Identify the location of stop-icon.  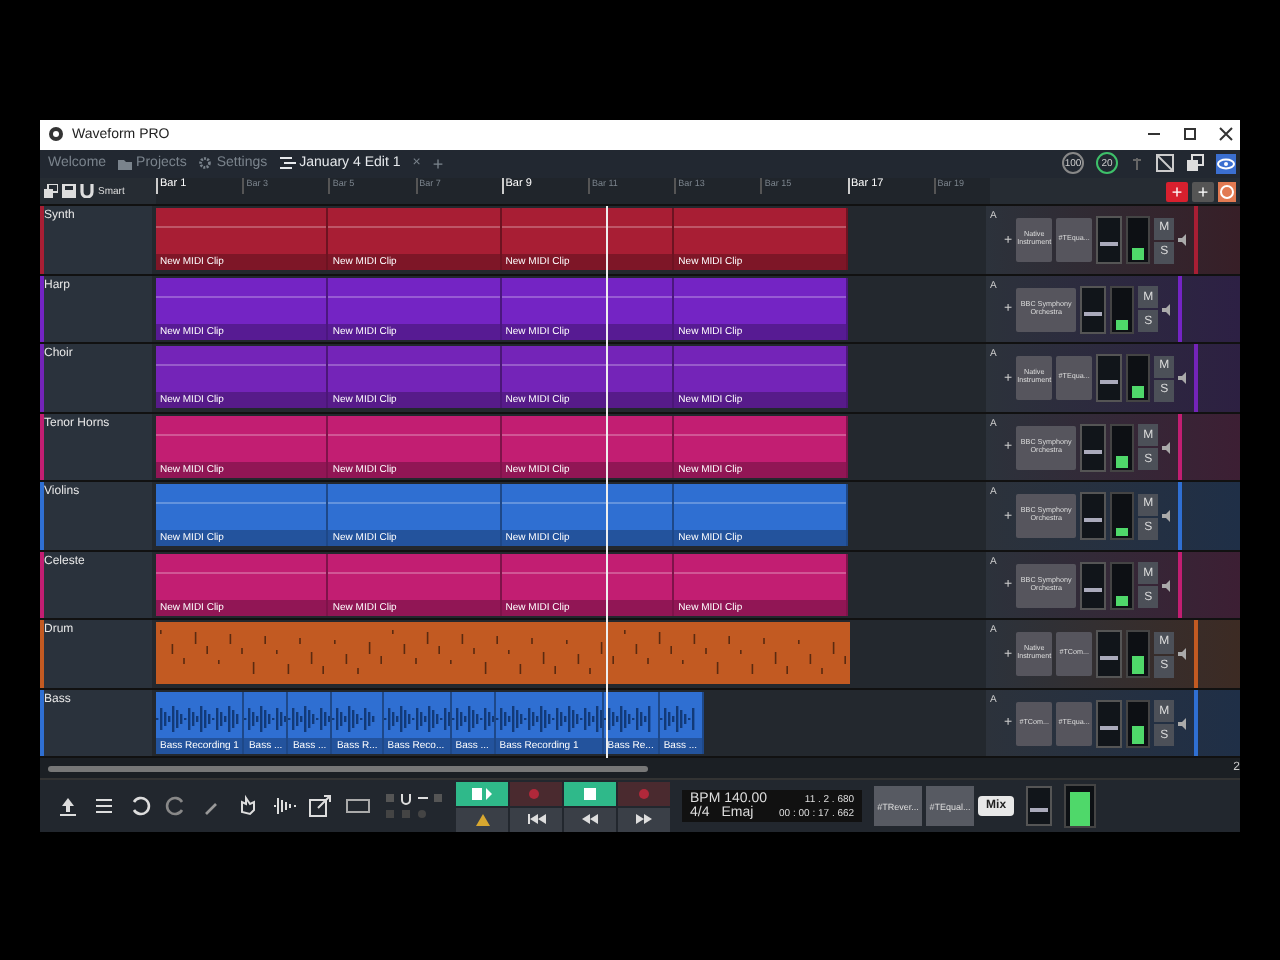
(590, 793).